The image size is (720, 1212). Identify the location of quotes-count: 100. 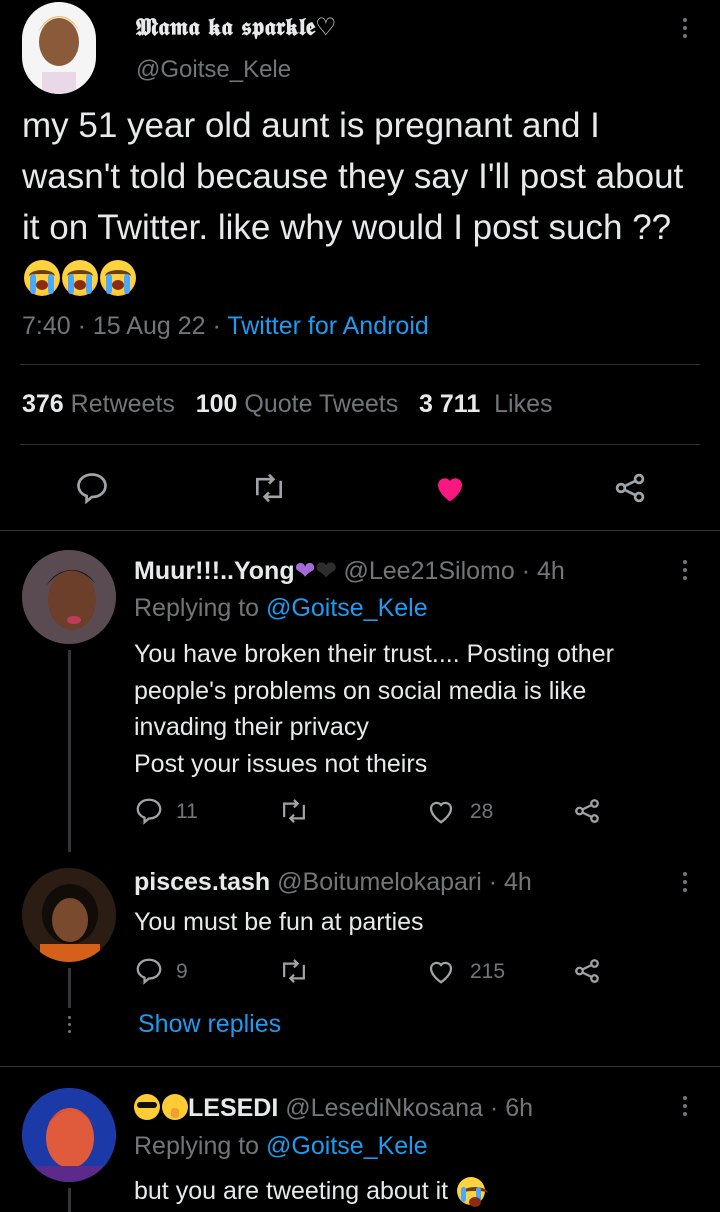
(216, 404).